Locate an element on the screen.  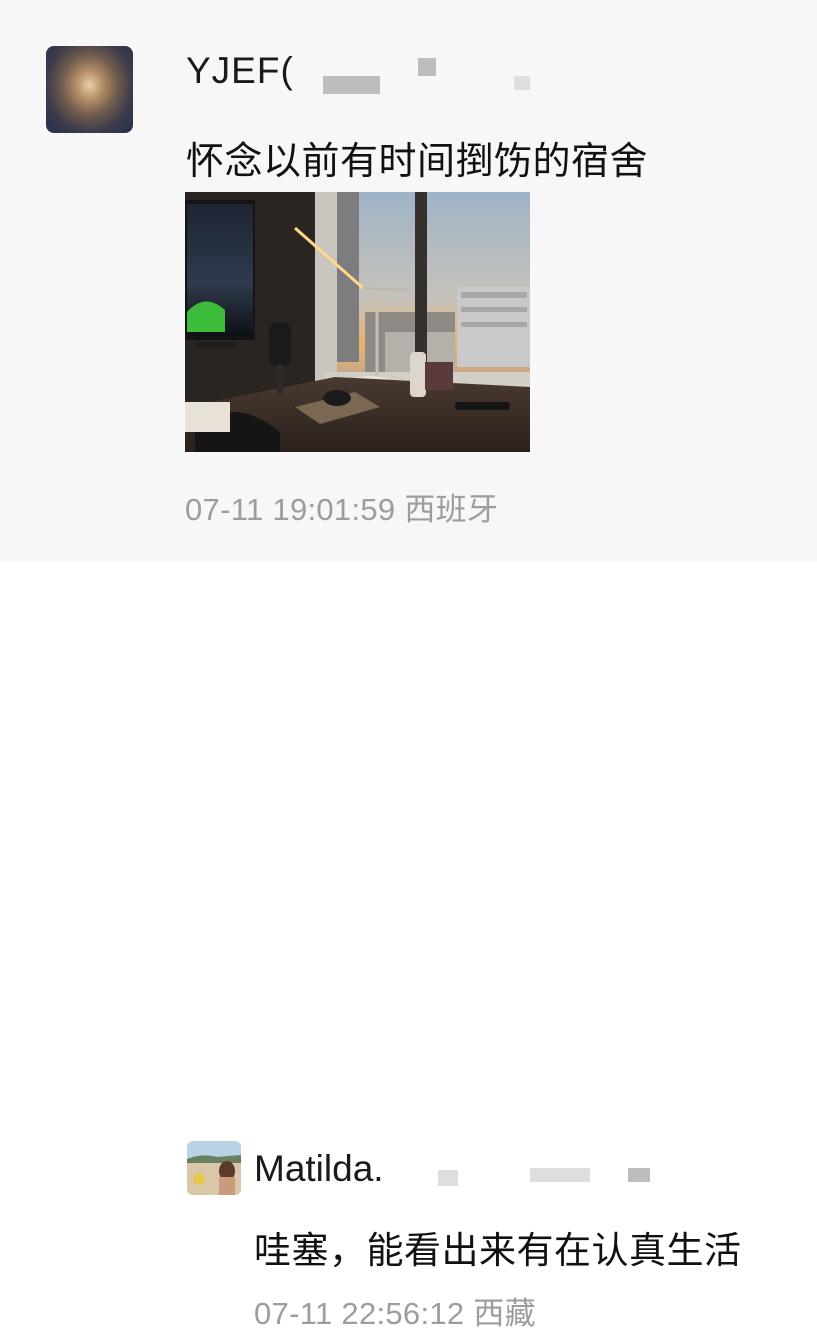
post-text: 怀念以前有时间捯饬的宿舍 is located at coordinates (417, 162).